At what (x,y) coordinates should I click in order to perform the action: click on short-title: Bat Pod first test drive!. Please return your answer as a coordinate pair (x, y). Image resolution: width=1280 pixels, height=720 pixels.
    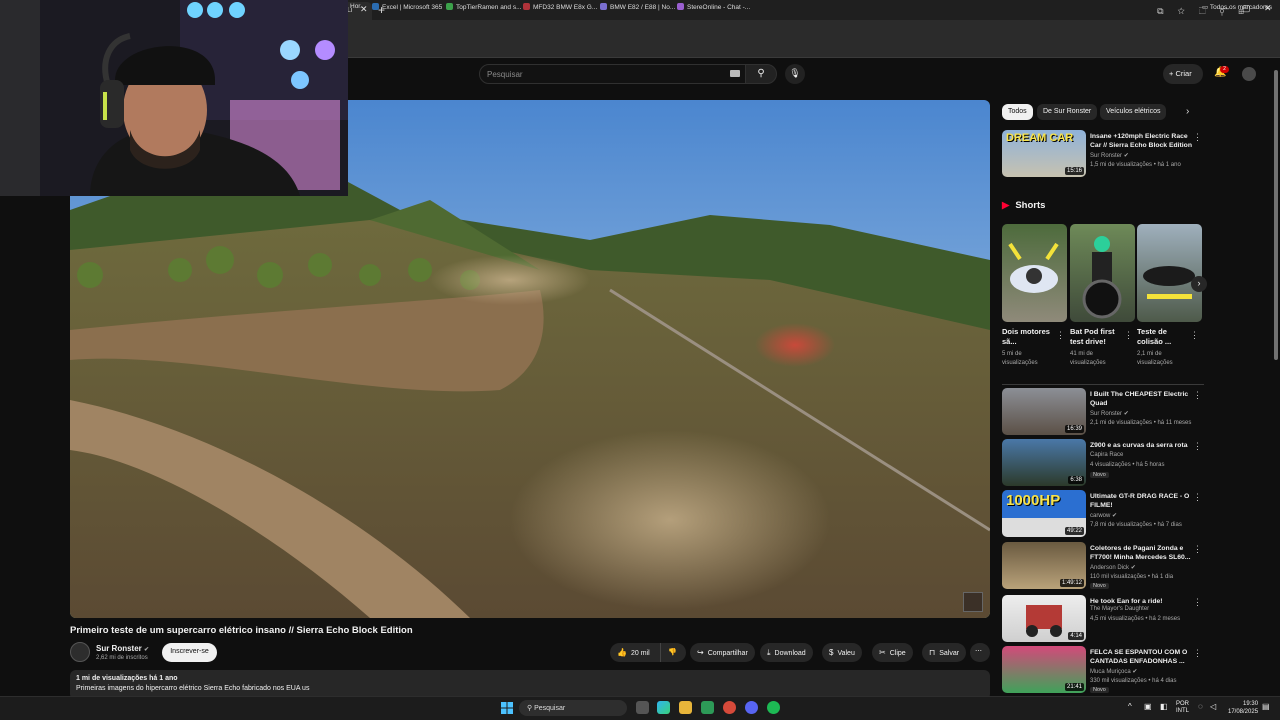
    Looking at the image, I should click on (1092, 336).